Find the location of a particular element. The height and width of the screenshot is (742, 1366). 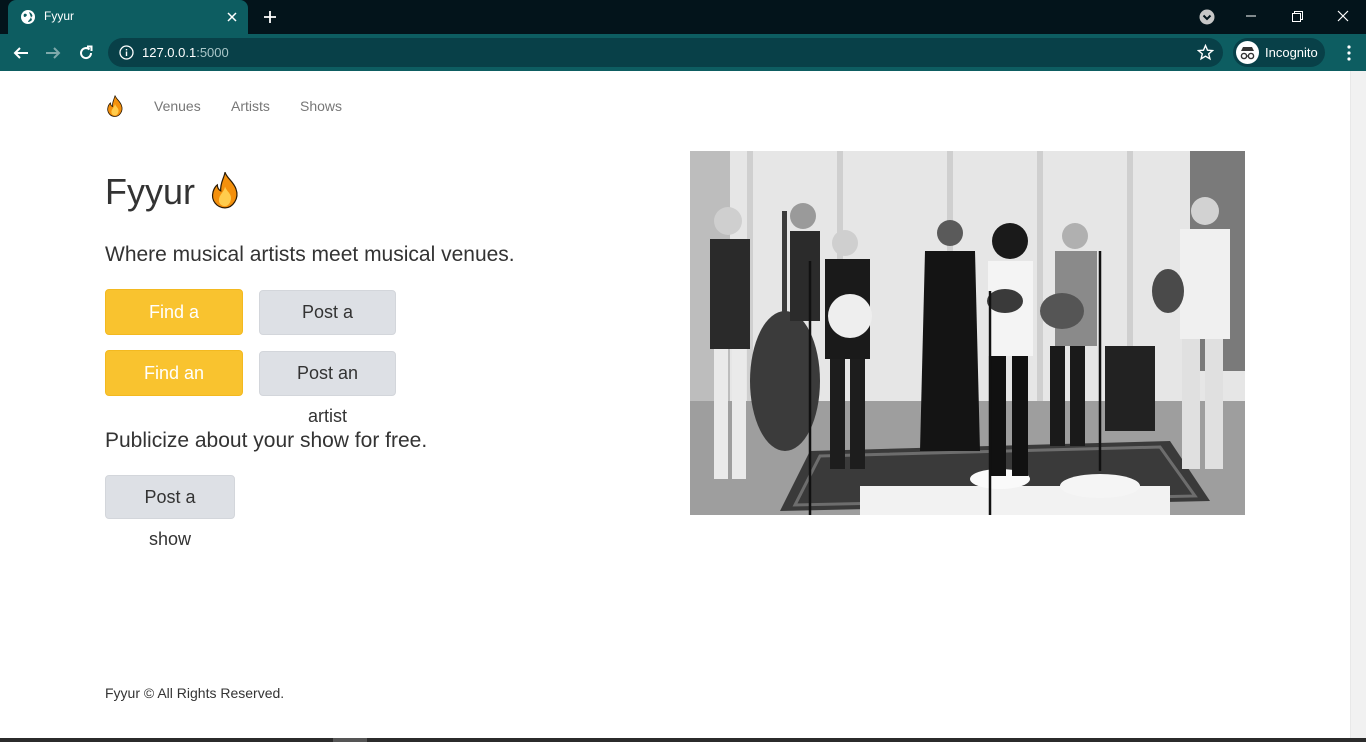

address-bar: 127.0.0.1:5000 is located at coordinates (665, 52).